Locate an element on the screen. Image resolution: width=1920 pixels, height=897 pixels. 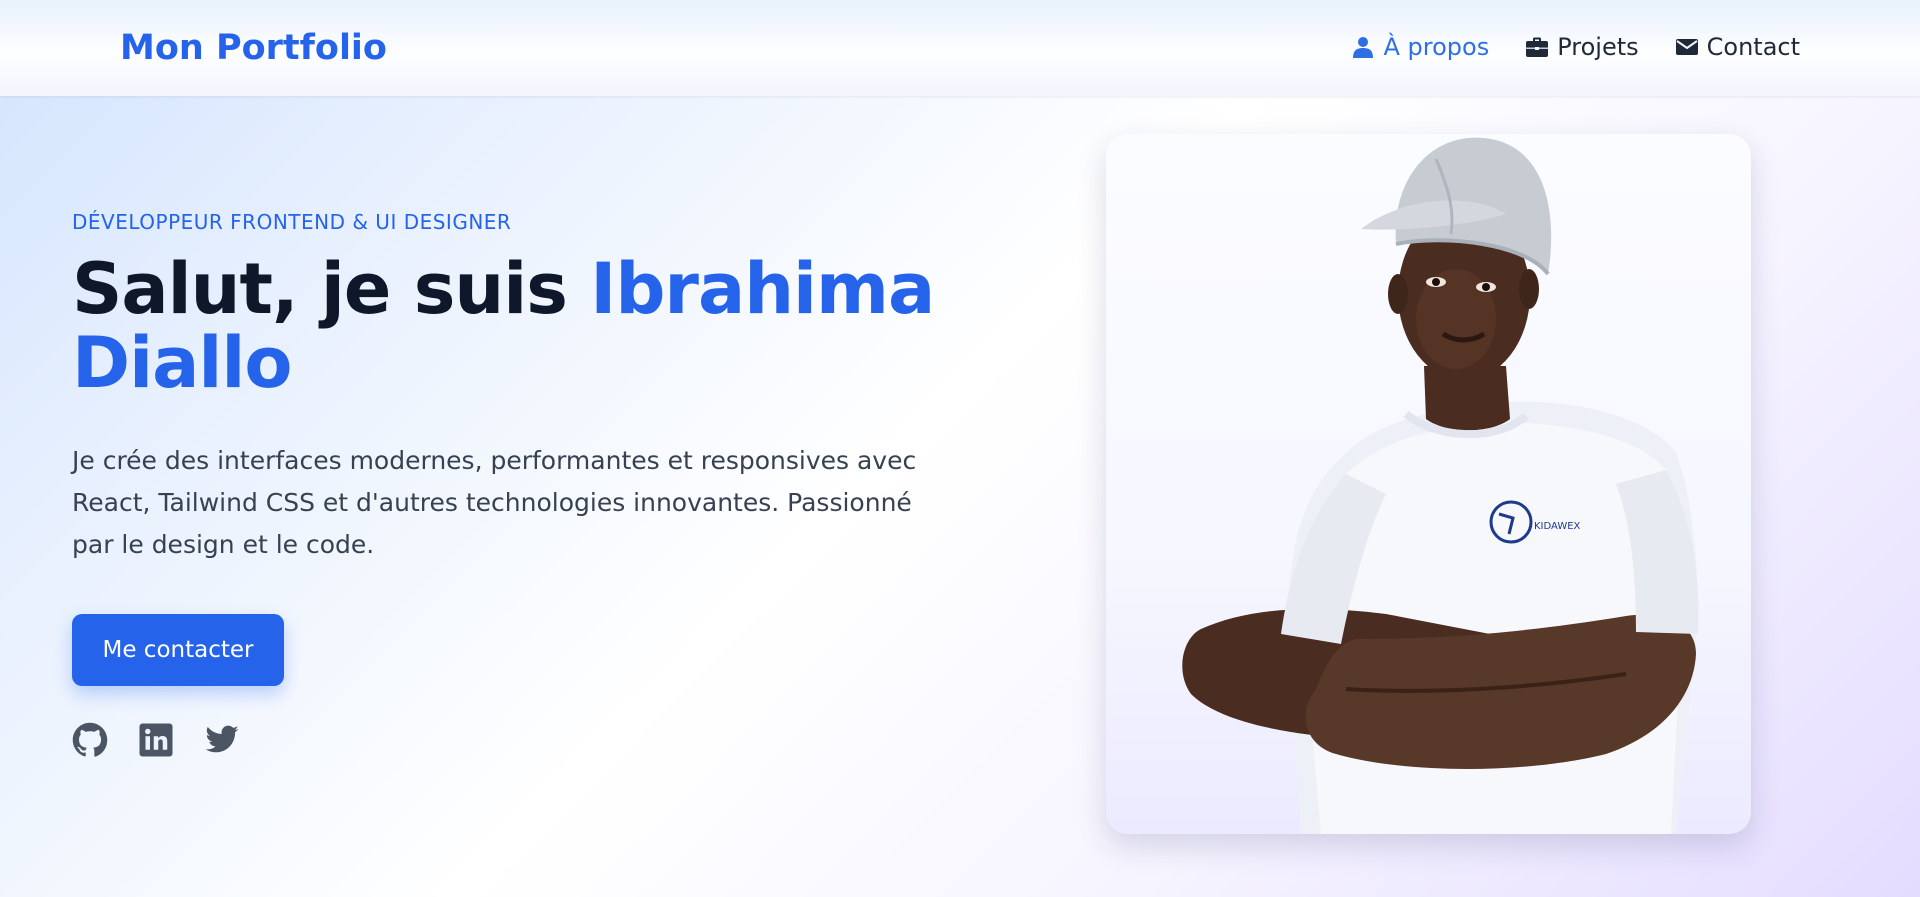
github-icon is located at coordinates (90, 740).